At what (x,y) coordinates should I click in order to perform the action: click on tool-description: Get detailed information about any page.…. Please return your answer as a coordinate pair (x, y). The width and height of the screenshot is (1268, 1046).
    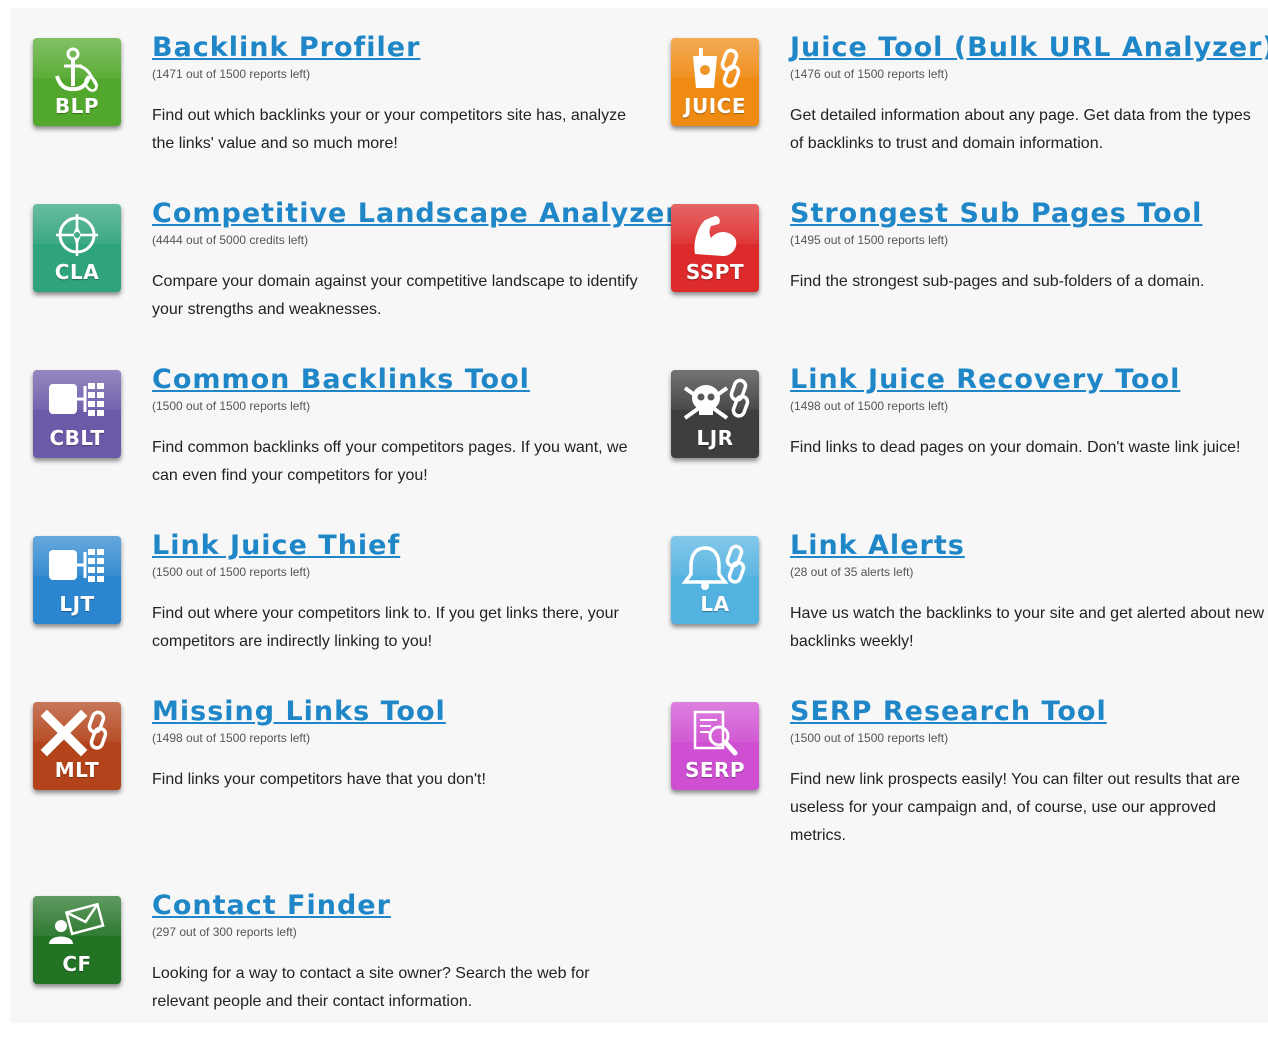
    Looking at the image, I should click on (1020, 129).